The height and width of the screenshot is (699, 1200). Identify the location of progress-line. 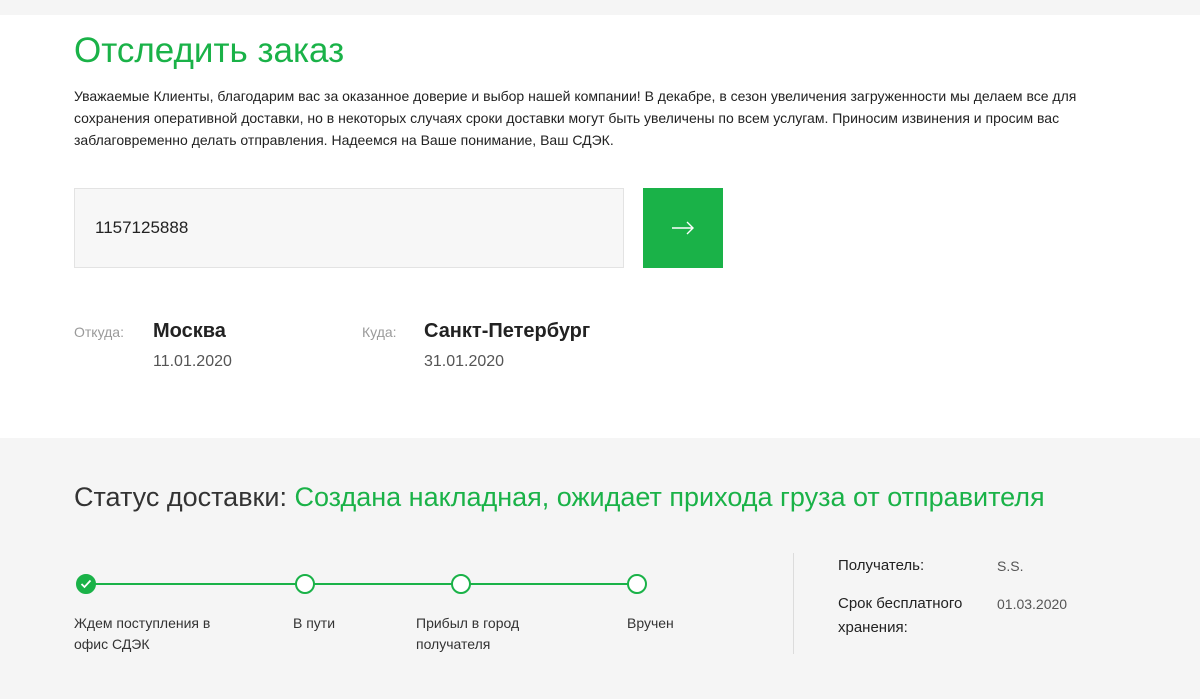
(362, 584).